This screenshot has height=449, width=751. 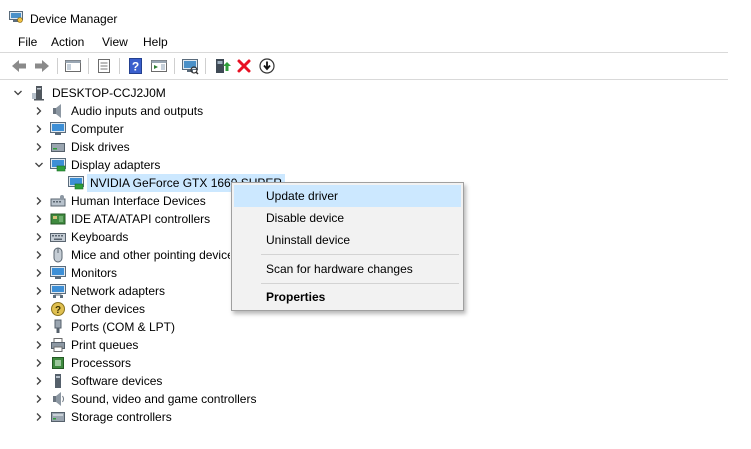 What do you see at coordinates (150, 147) in the screenshot?
I see `tree-item-disk-drives: Disk drives` at bounding box center [150, 147].